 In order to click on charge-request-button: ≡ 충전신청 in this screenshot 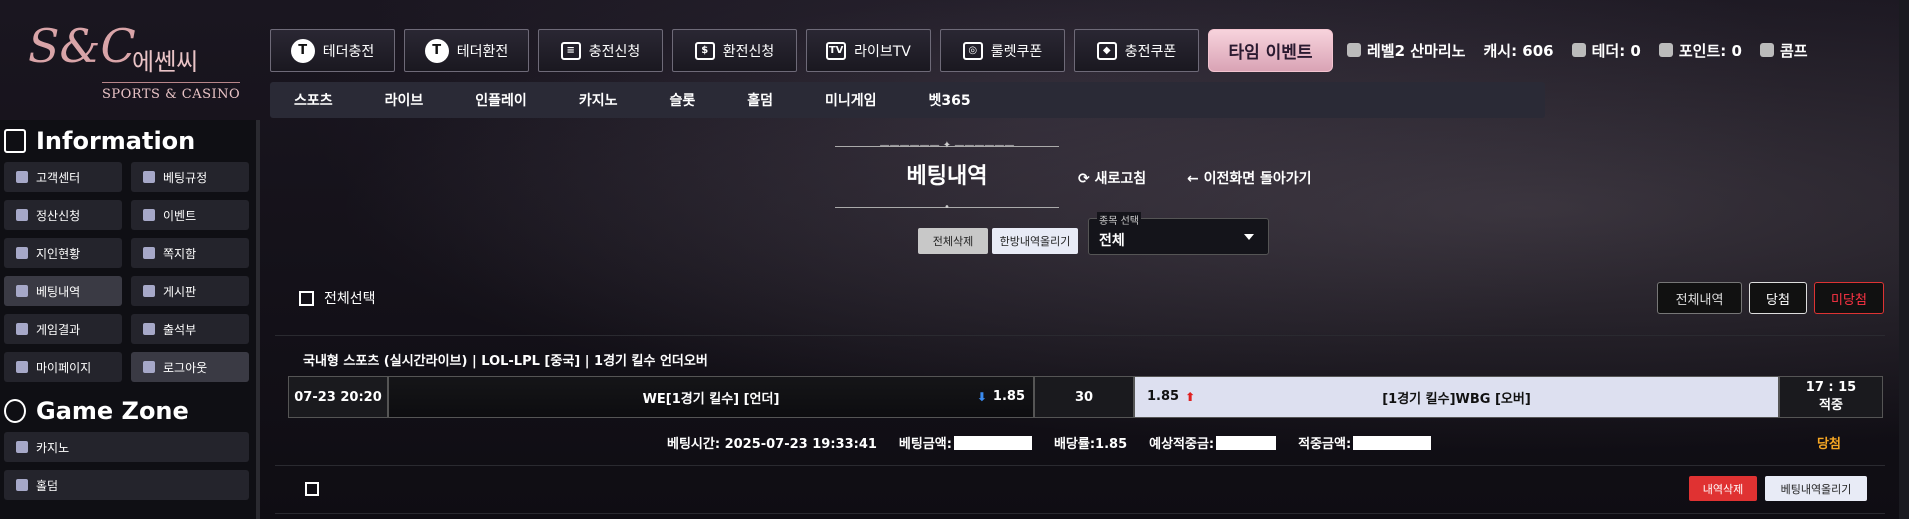, I will do `click(600, 50)`.